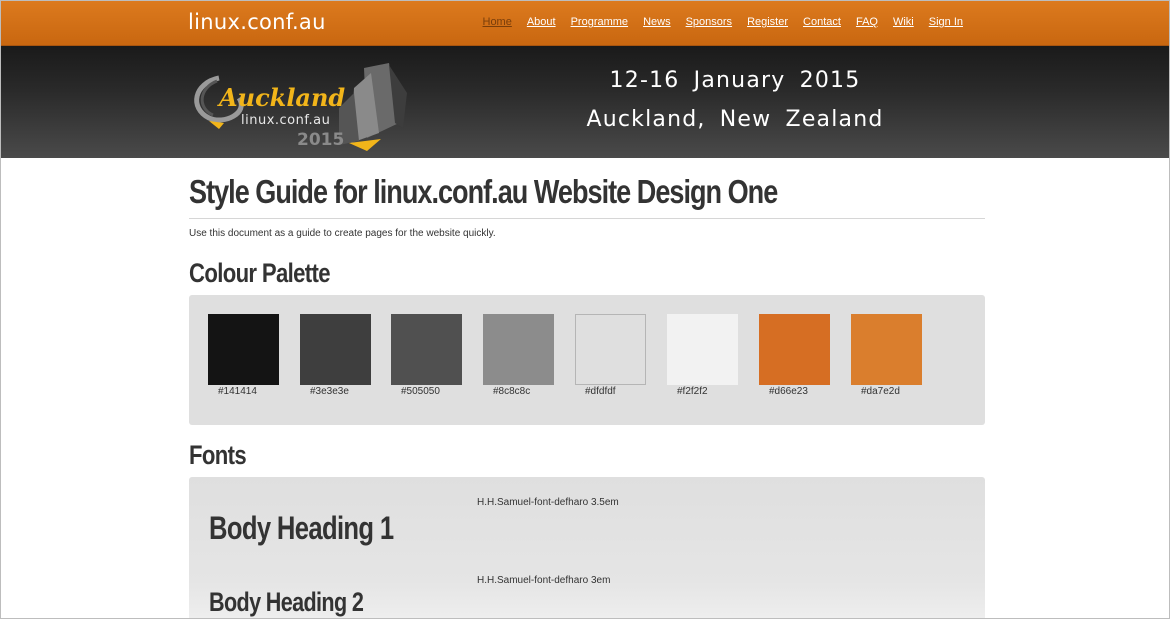 This screenshot has width=1170, height=619. What do you see at coordinates (512, 391) in the screenshot?
I see `colour-code: #8c8c8c` at bounding box center [512, 391].